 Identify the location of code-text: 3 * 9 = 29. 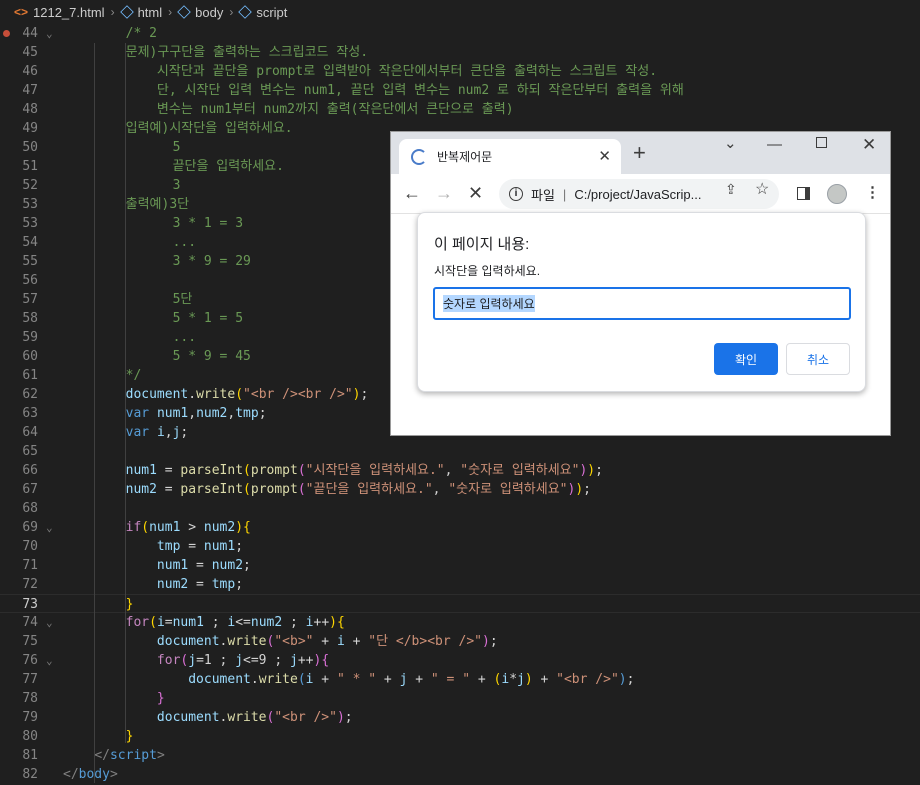
(211, 261).